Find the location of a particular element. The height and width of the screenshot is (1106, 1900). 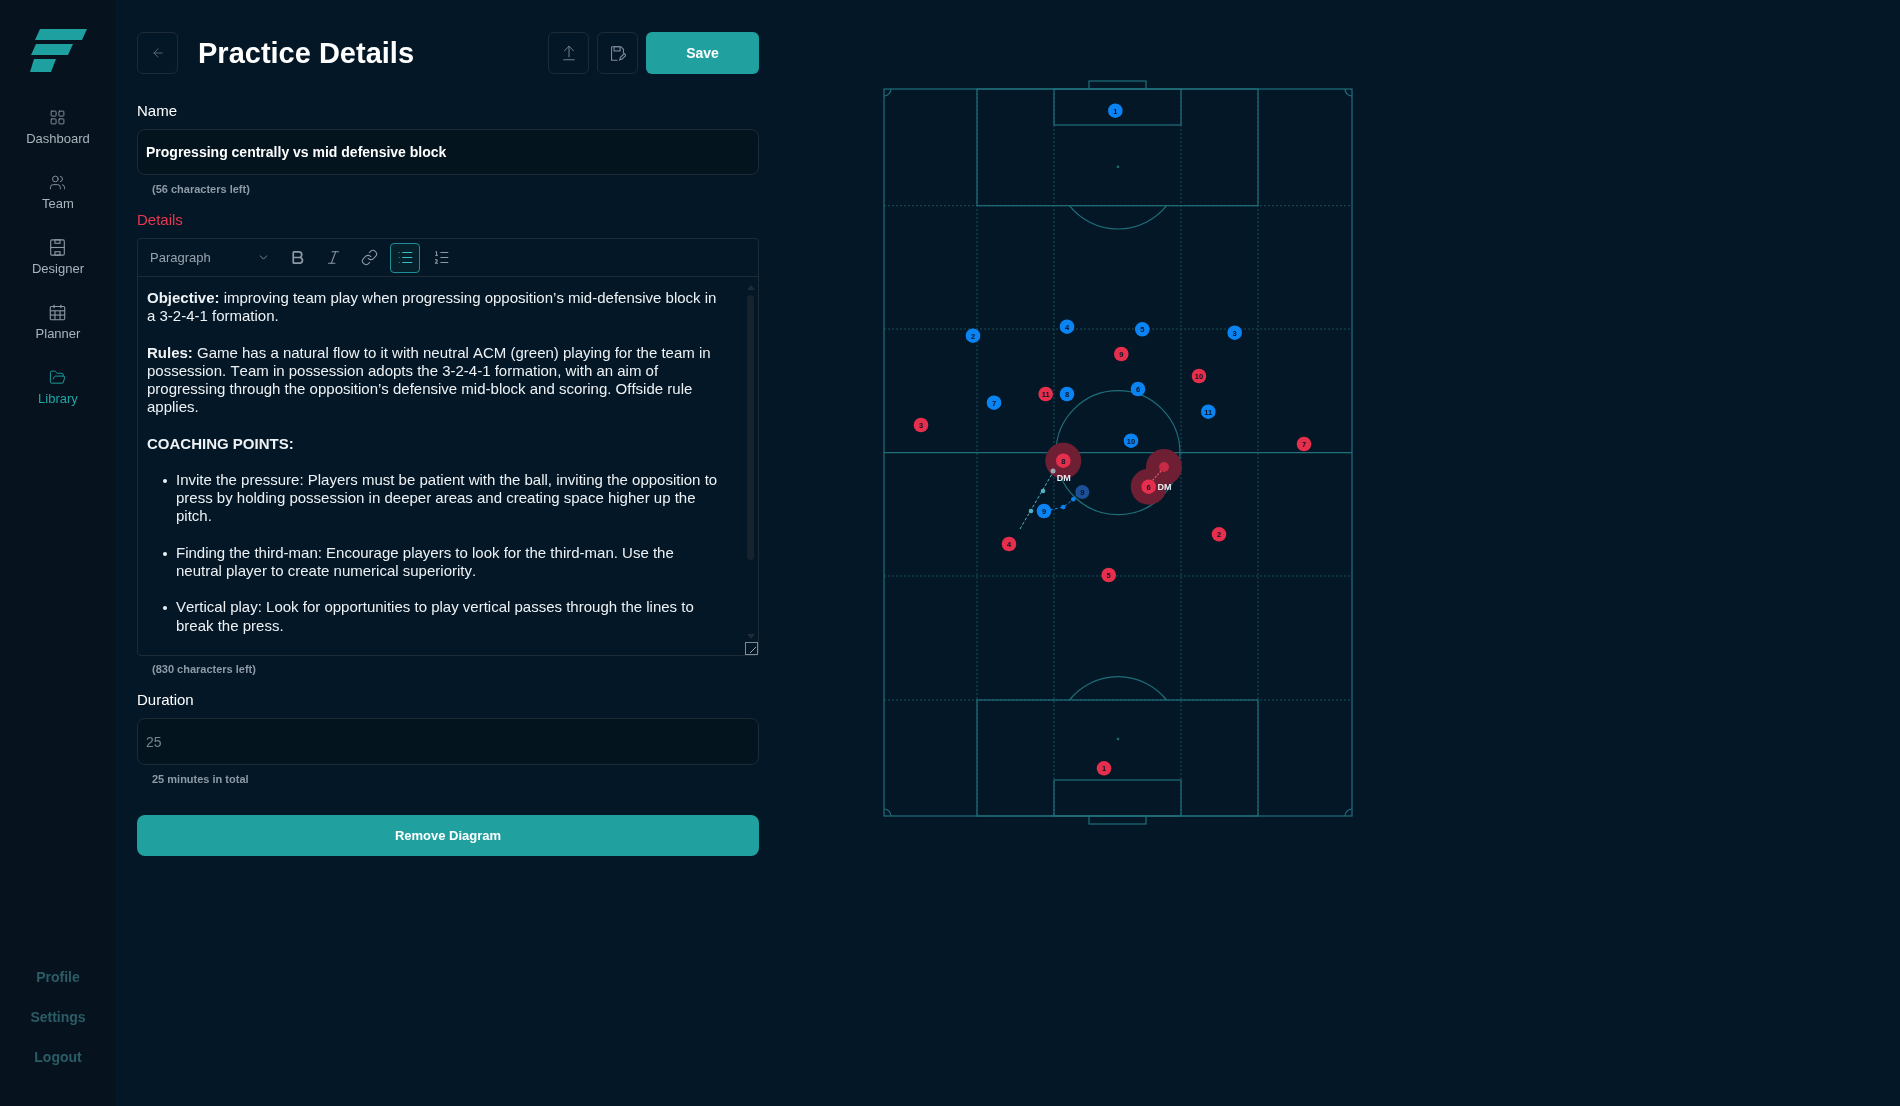

sidebar-nav-item: Designer is located at coordinates (57, 257).